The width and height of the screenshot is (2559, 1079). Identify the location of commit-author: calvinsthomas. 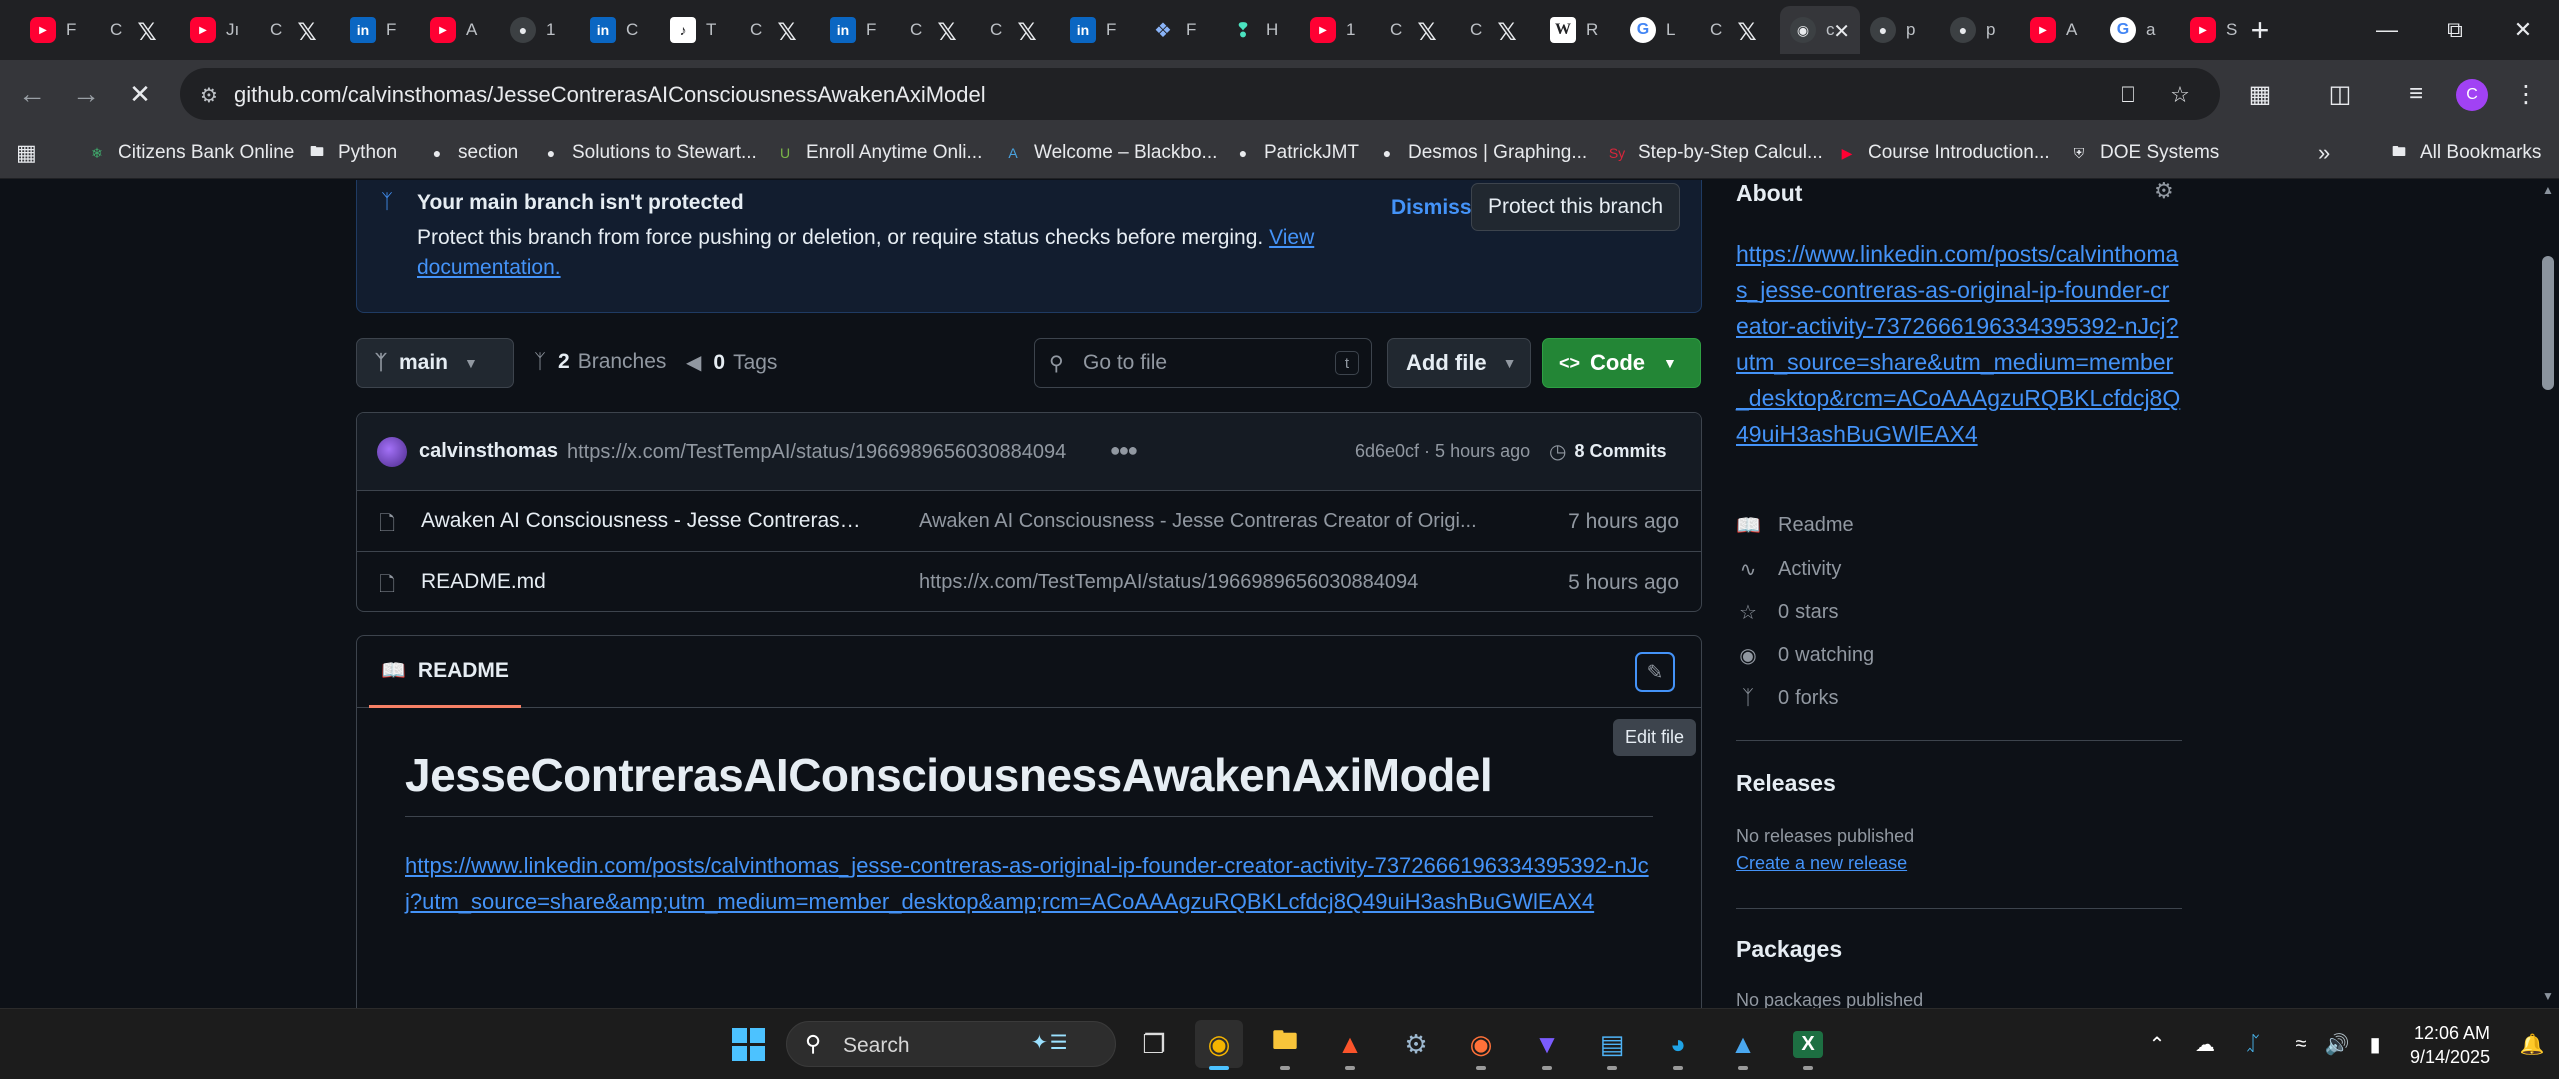
(488, 451).